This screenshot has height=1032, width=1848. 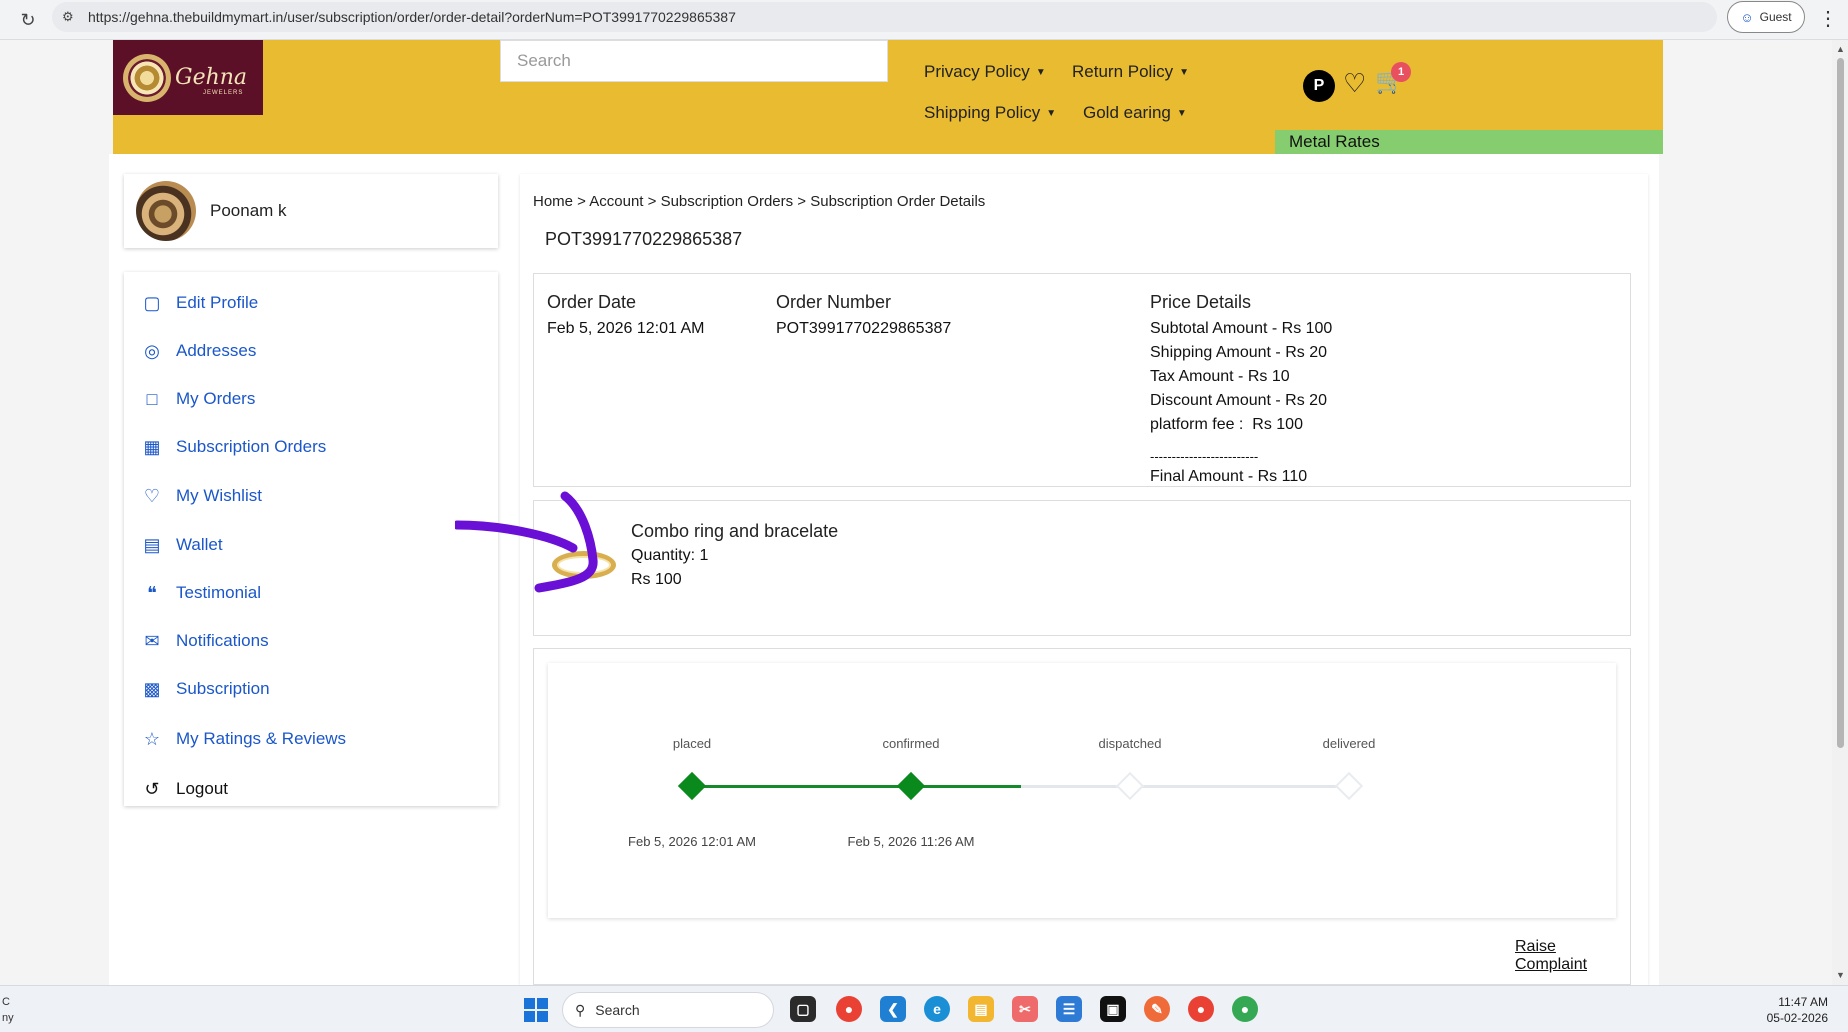 What do you see at coordinates (199, 303) in the screenshot?
I see `sidebar-item-edit-profile: ▢ Edit Profile` at bounding box center [199, 303].